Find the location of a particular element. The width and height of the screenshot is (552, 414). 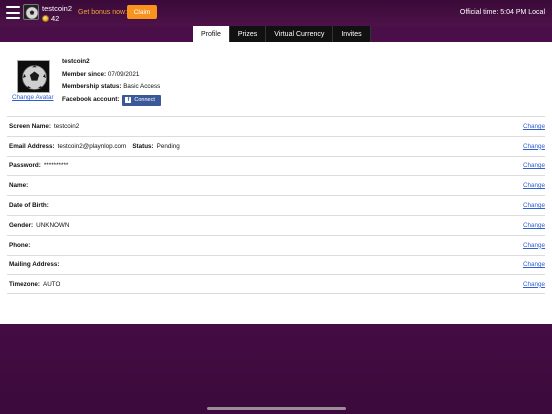

facebook-connect-button: f Connect is located at coordinates (141, 100).